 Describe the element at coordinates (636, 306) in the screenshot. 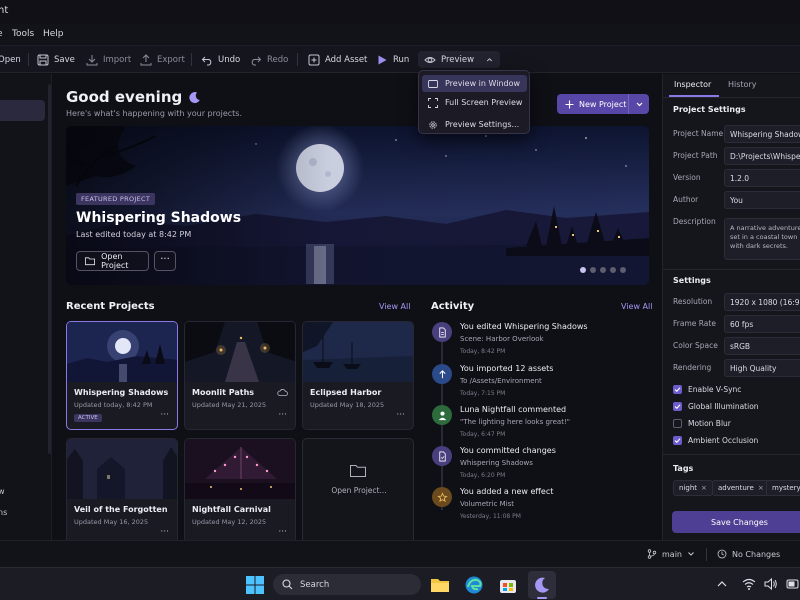

I see `activity-view-all-link: View All` at that location.